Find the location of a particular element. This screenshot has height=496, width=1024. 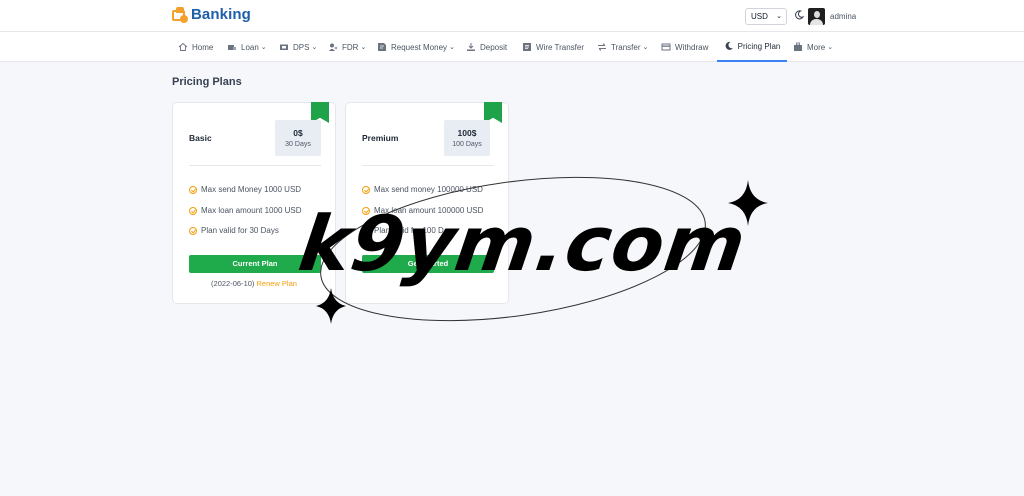

nav-fdr: FDR ⌄ is located at coordinates (347, 47).